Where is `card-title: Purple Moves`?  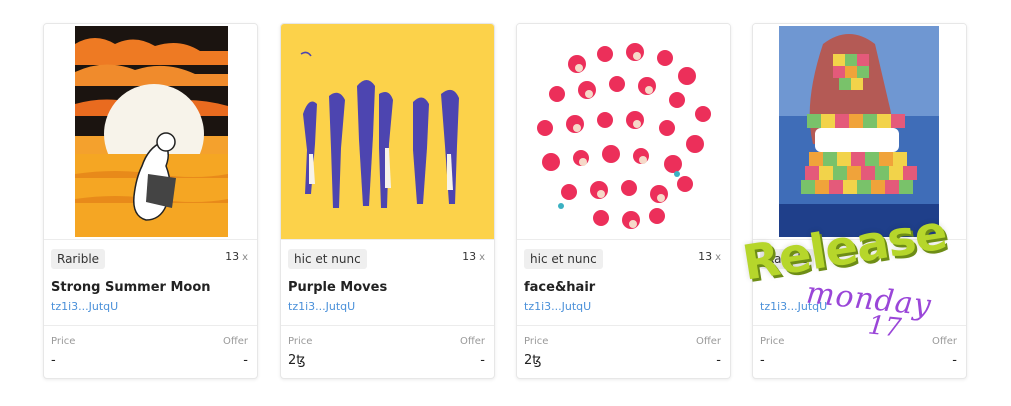 card-title: Purple Moves is located at coordinates (337, 287).